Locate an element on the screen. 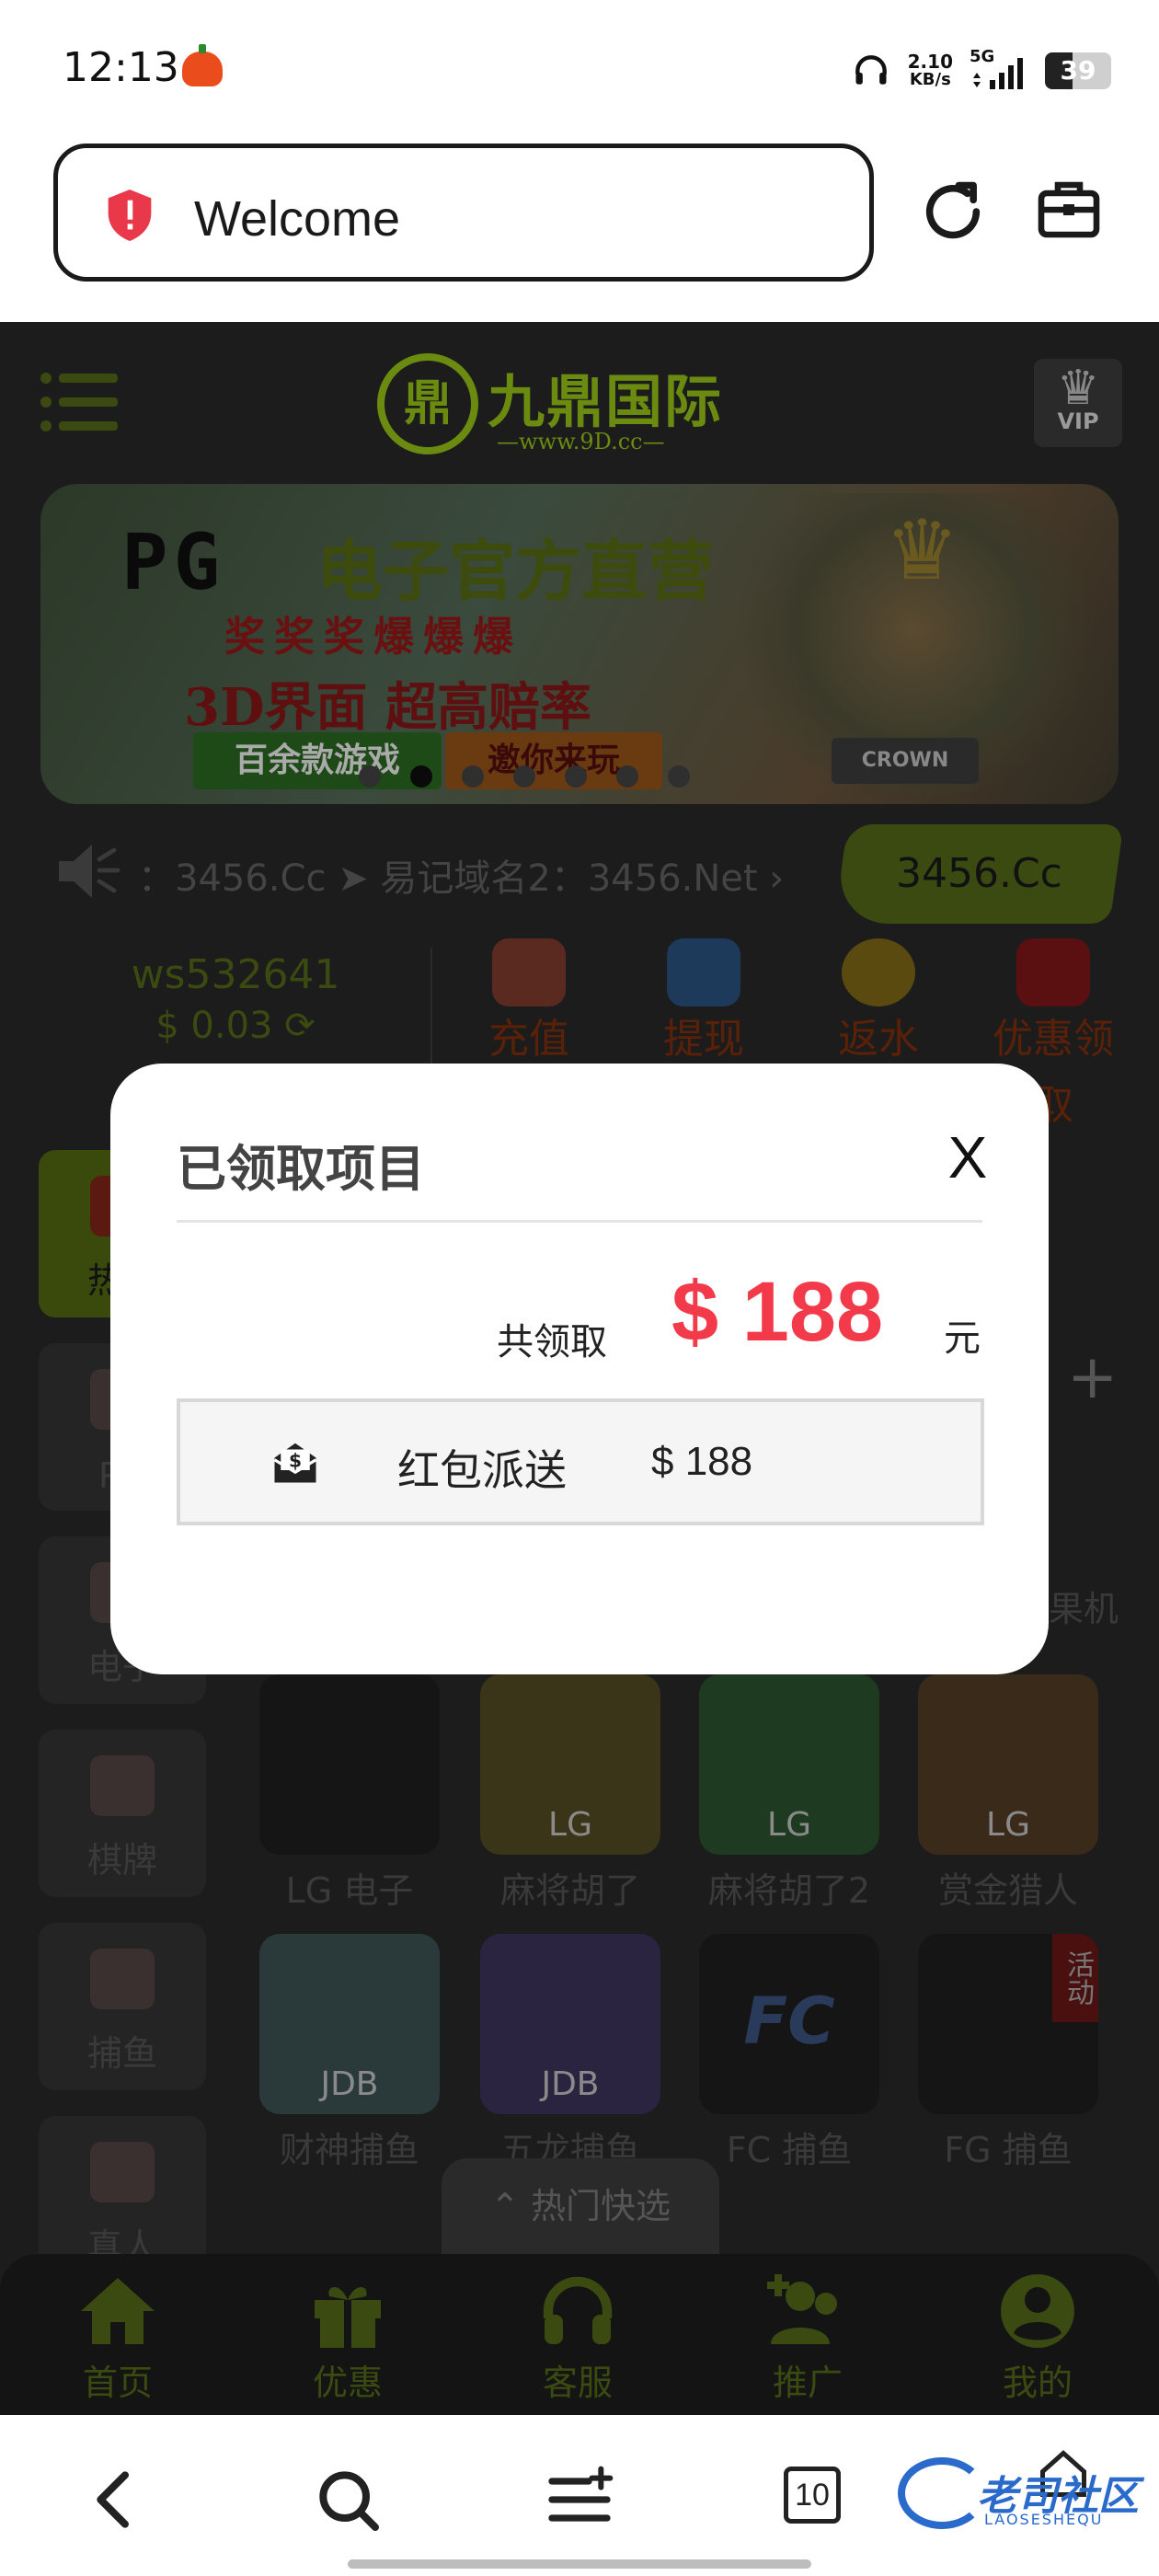  site-header: 鼎 九鼎国际 —www.9D.cc— VIP is located at coordinates (579, 400).